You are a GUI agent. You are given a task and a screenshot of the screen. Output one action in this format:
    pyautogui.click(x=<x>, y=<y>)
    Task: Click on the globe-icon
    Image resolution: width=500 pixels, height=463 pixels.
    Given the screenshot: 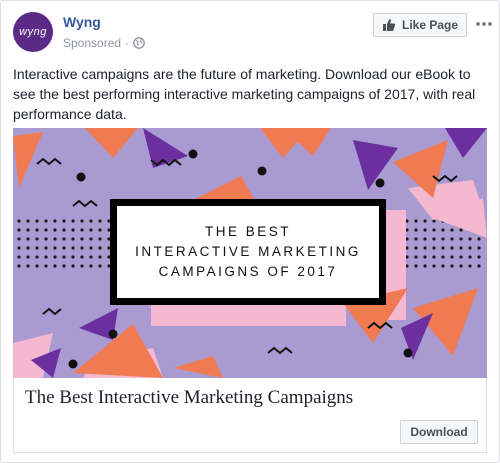 What is the action you would take?
    pyautogui.click(x=139, y=43)
    